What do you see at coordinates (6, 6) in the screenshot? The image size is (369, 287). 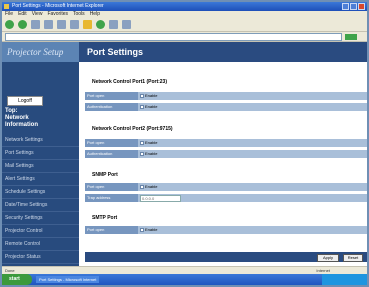 I see `ie-icon` at bounding box center [6, 6].